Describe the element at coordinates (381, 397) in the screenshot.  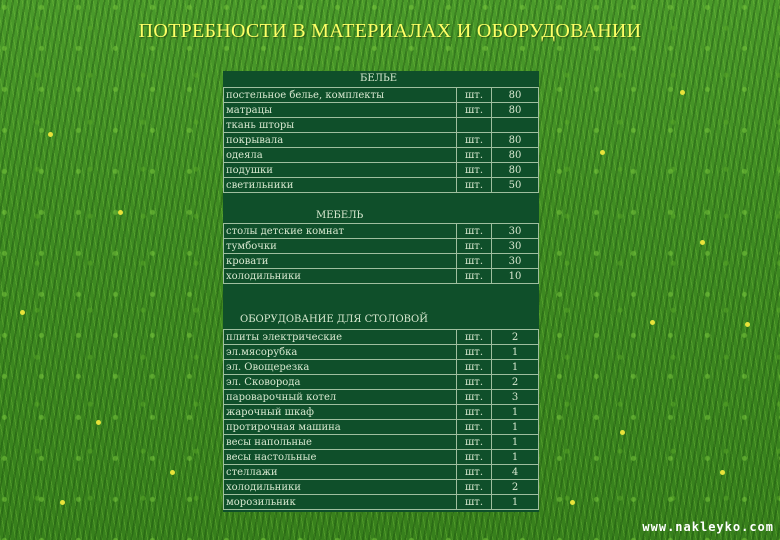
I see `table-row: пароварочный котел шт. 3` at that location.